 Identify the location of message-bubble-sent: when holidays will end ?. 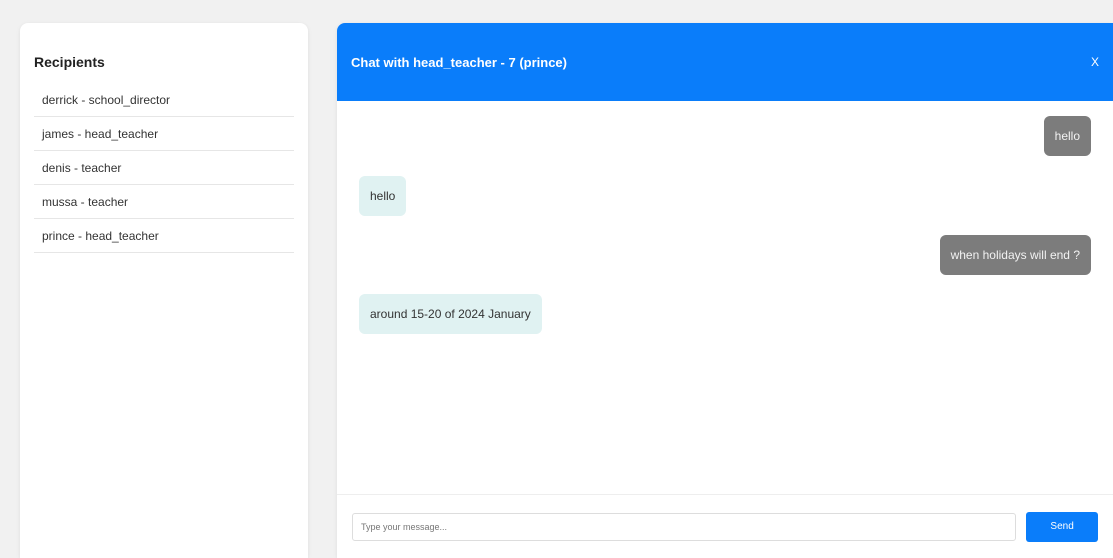
(1015, 255).